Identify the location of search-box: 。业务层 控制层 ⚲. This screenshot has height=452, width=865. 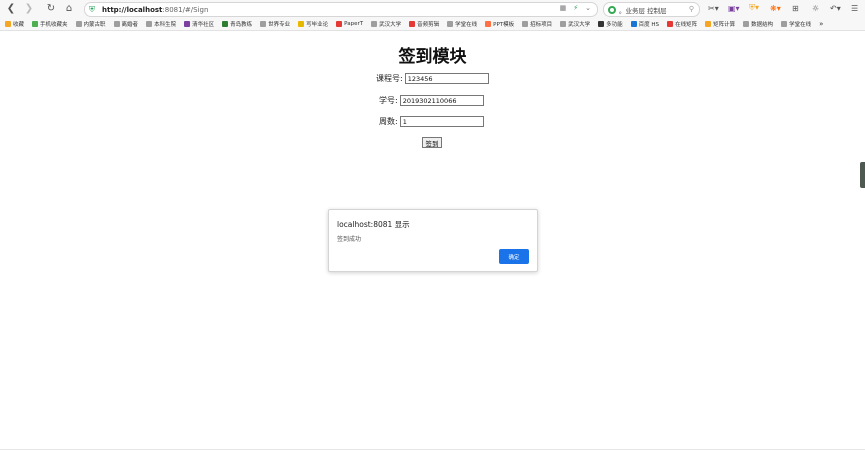
(651, 9).